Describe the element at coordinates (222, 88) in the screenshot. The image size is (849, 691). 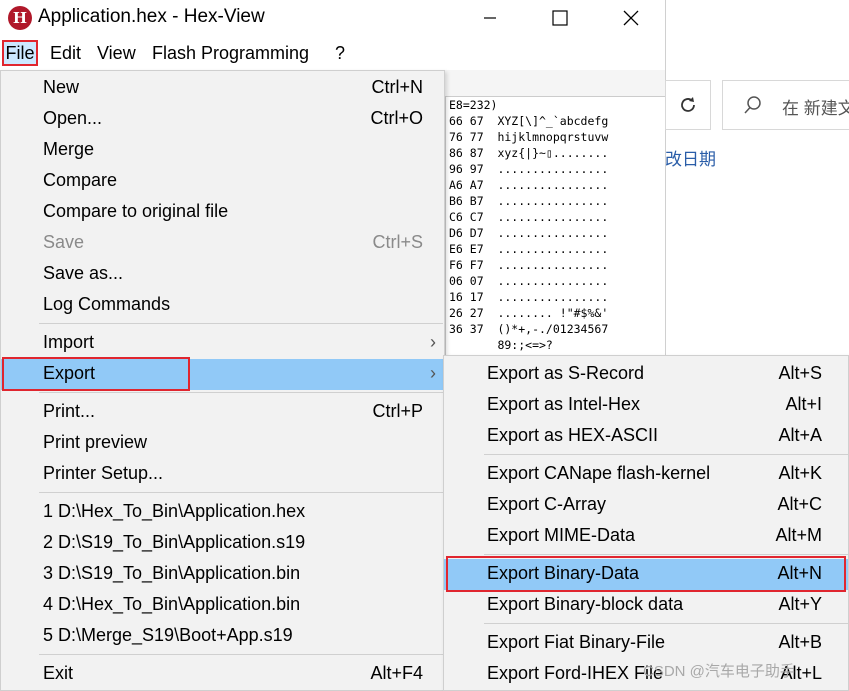
I see `menu-item-new: New Ctrl+N` at that location.